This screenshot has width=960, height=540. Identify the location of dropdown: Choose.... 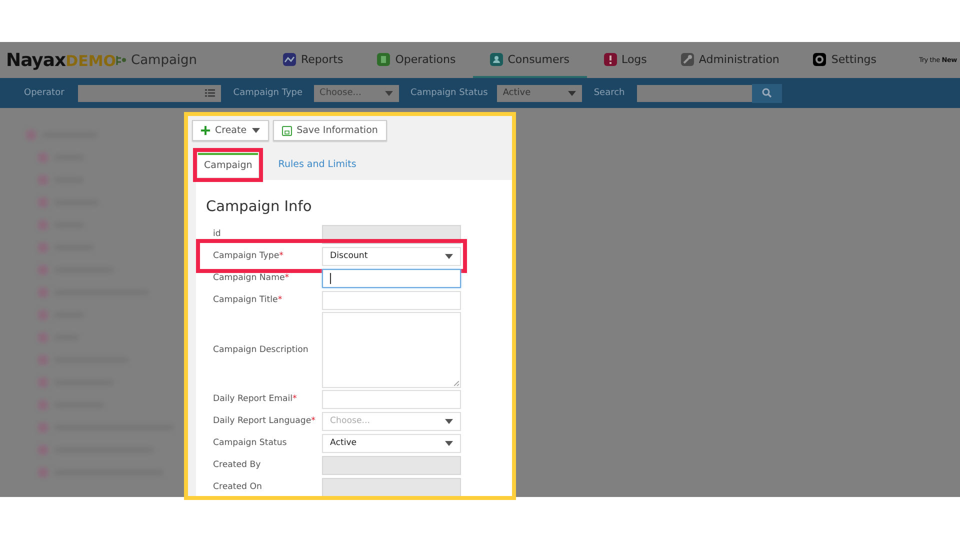
(391, 421).